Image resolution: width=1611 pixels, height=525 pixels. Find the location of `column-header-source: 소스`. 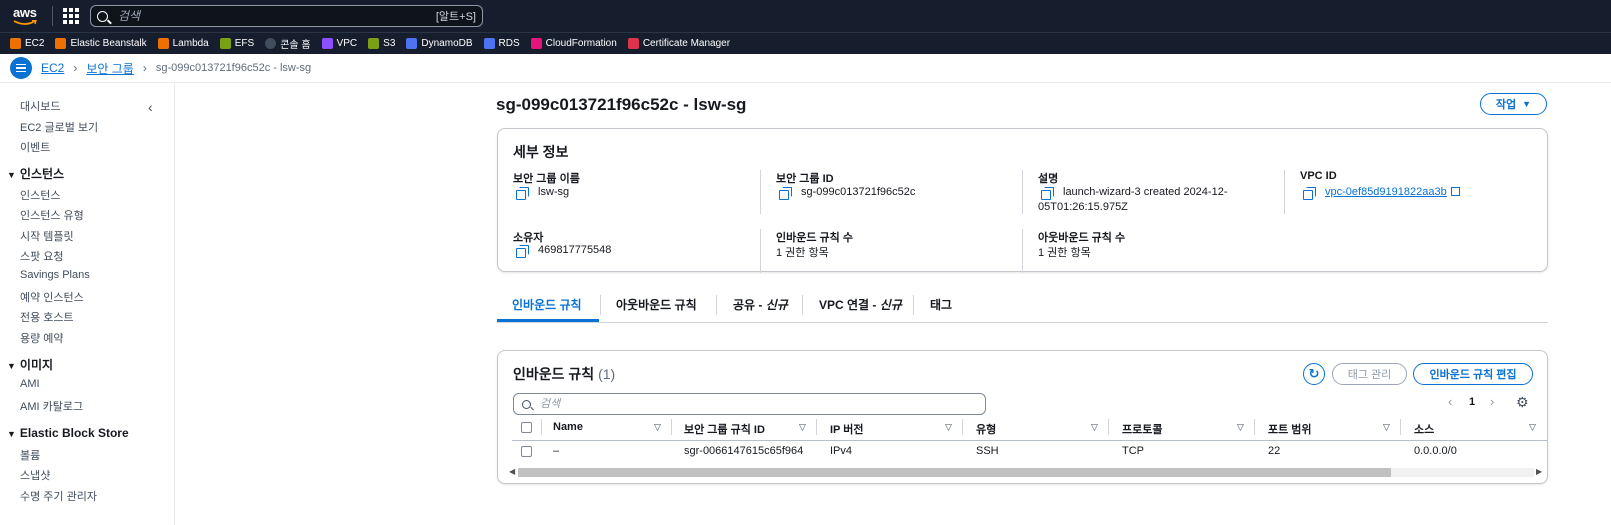

column-header-source: 소스 is located at coordinates (1424, 429).